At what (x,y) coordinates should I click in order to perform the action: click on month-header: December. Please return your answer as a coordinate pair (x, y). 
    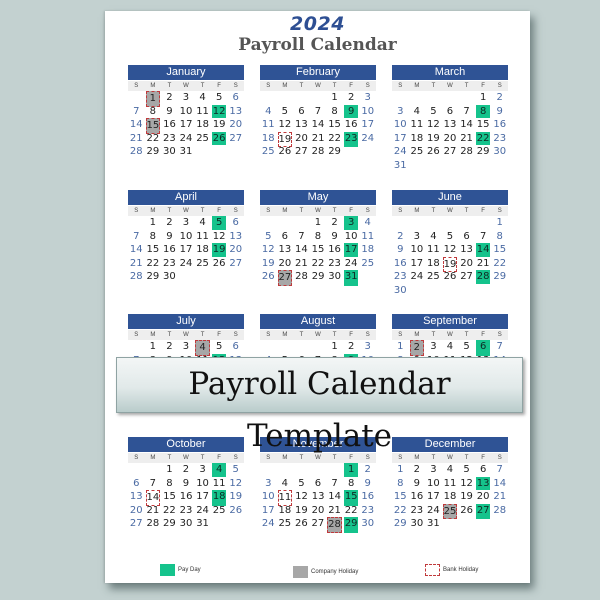
    Looking at the image, I should click on (450, 444).